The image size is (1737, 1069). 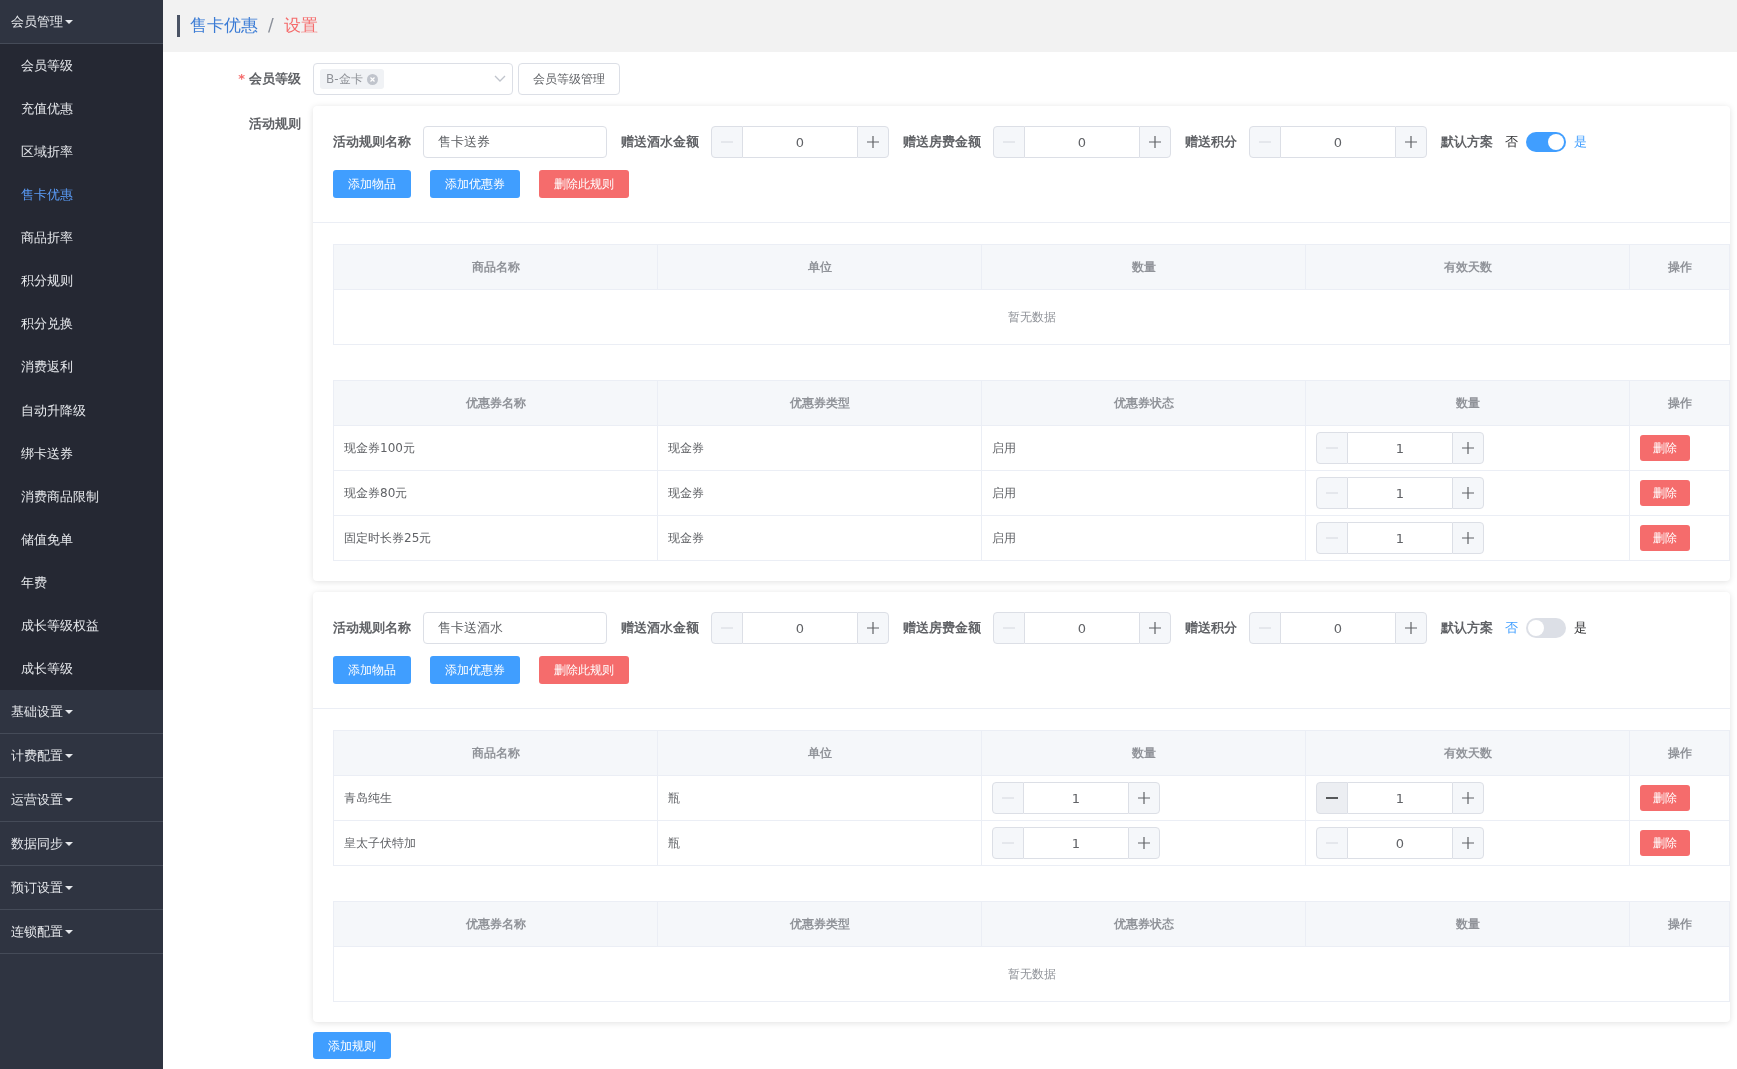 I want to click on sidebar-item: 成长等级权益, so click(x=81, y=626).